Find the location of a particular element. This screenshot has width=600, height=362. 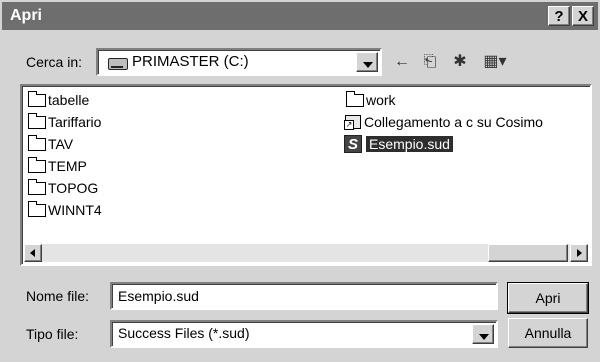

horizontal-scrollbar is located at coordinates (306, 253).